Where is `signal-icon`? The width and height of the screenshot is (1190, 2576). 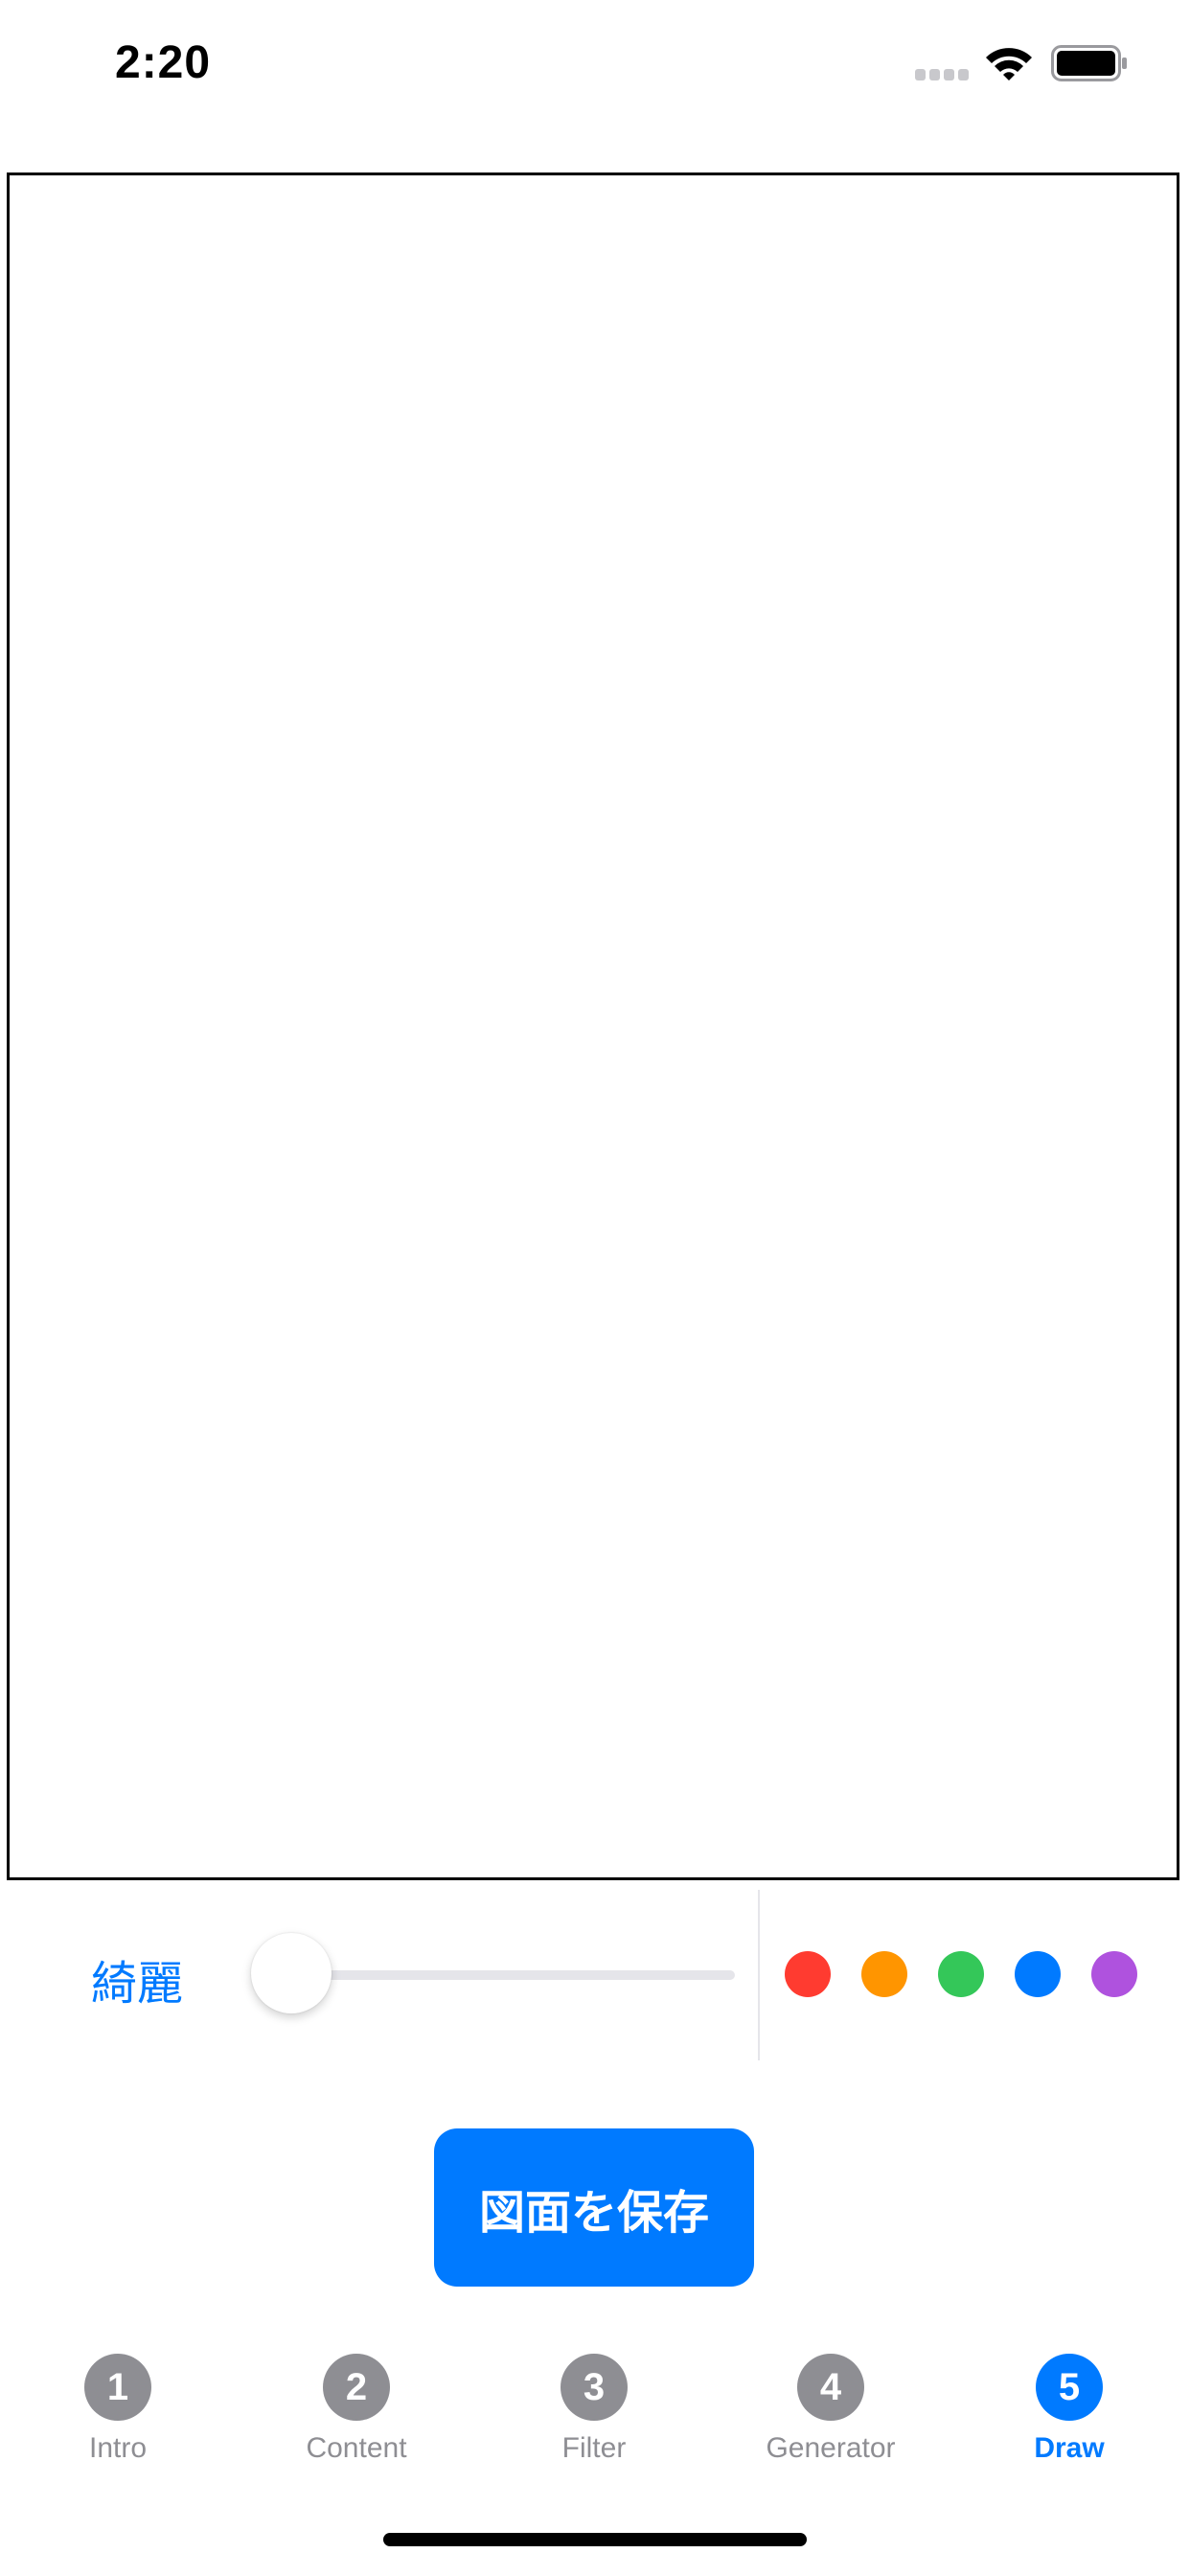 signal-icon is located at coordinates (943, 75).